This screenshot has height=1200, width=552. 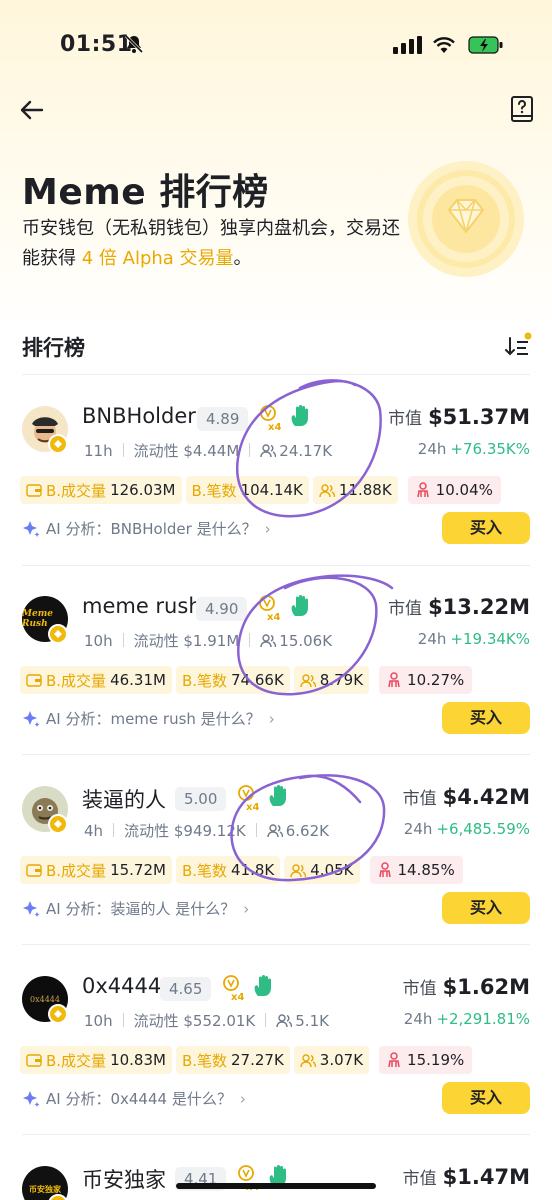 I want to click on token-score: 5.00, so click(x=201, y=799).